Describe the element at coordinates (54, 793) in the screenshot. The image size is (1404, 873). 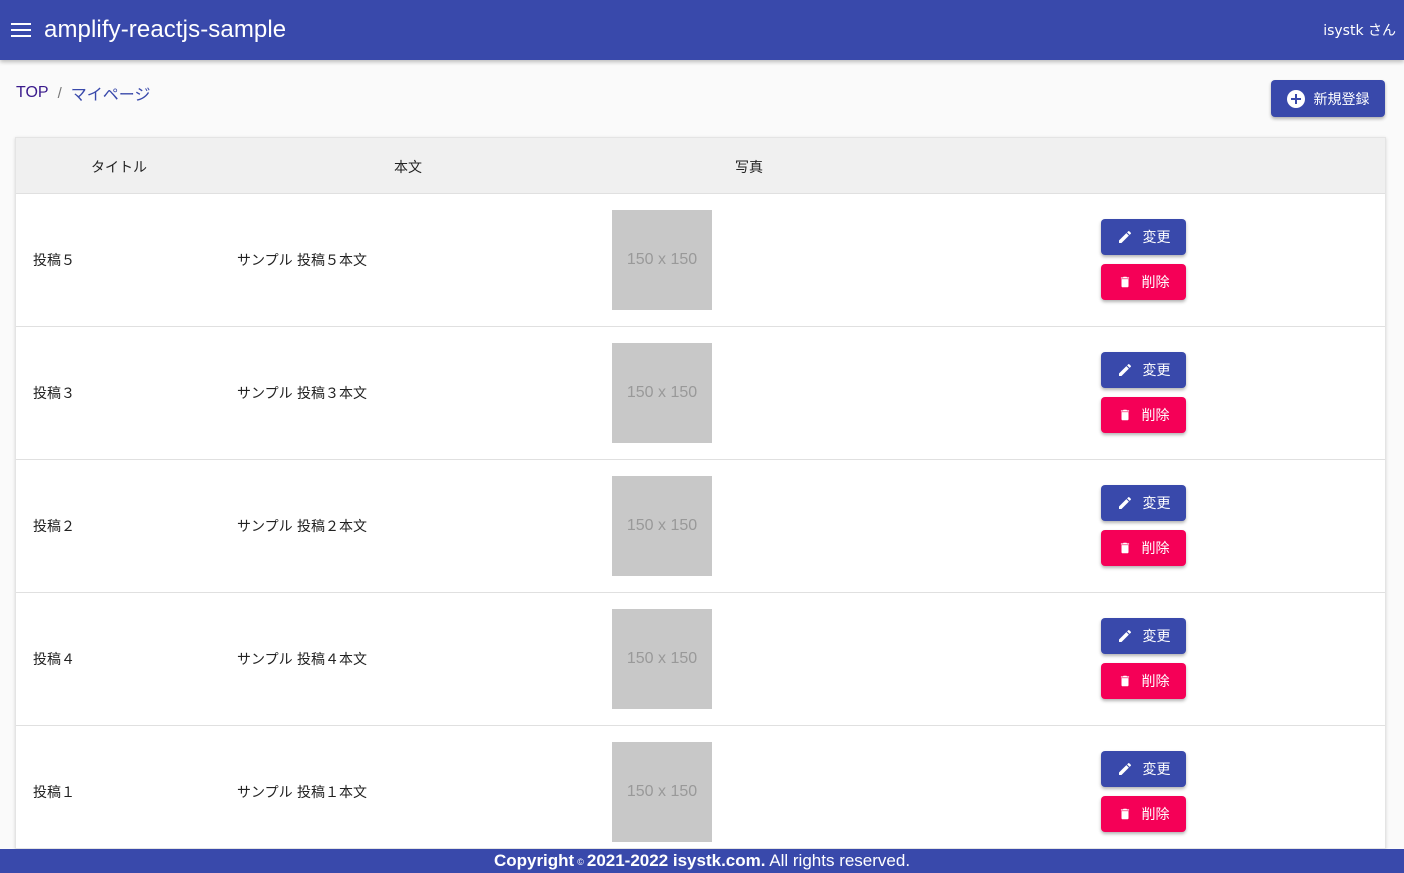
I see `post-title: 投稿１` at that location.